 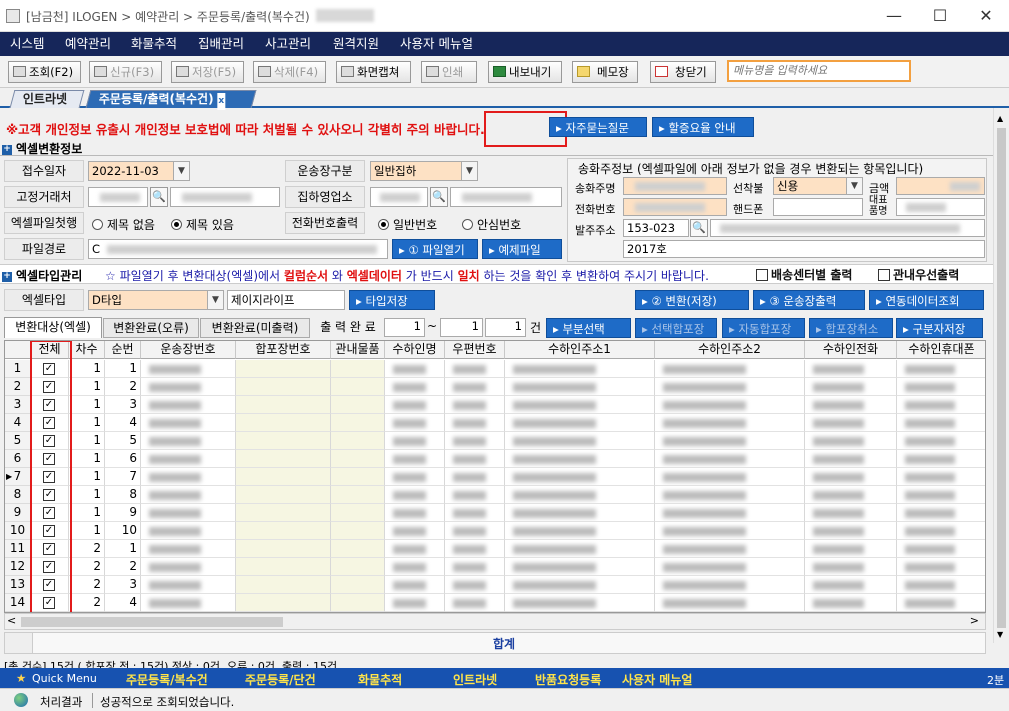 What do you see at coordinates (762, 275) in the screenshot?
I see `checkbox` at bounding box center [762, 275].